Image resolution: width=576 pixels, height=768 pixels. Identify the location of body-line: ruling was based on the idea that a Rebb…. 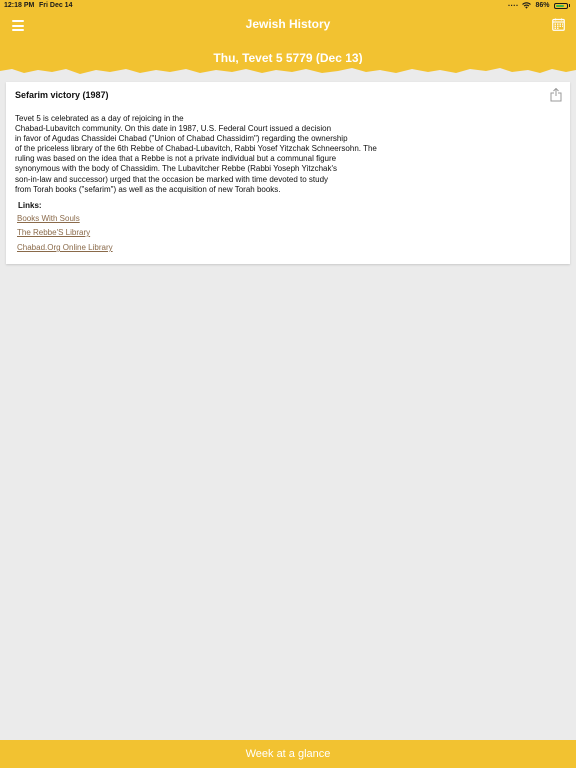
(176, 159).